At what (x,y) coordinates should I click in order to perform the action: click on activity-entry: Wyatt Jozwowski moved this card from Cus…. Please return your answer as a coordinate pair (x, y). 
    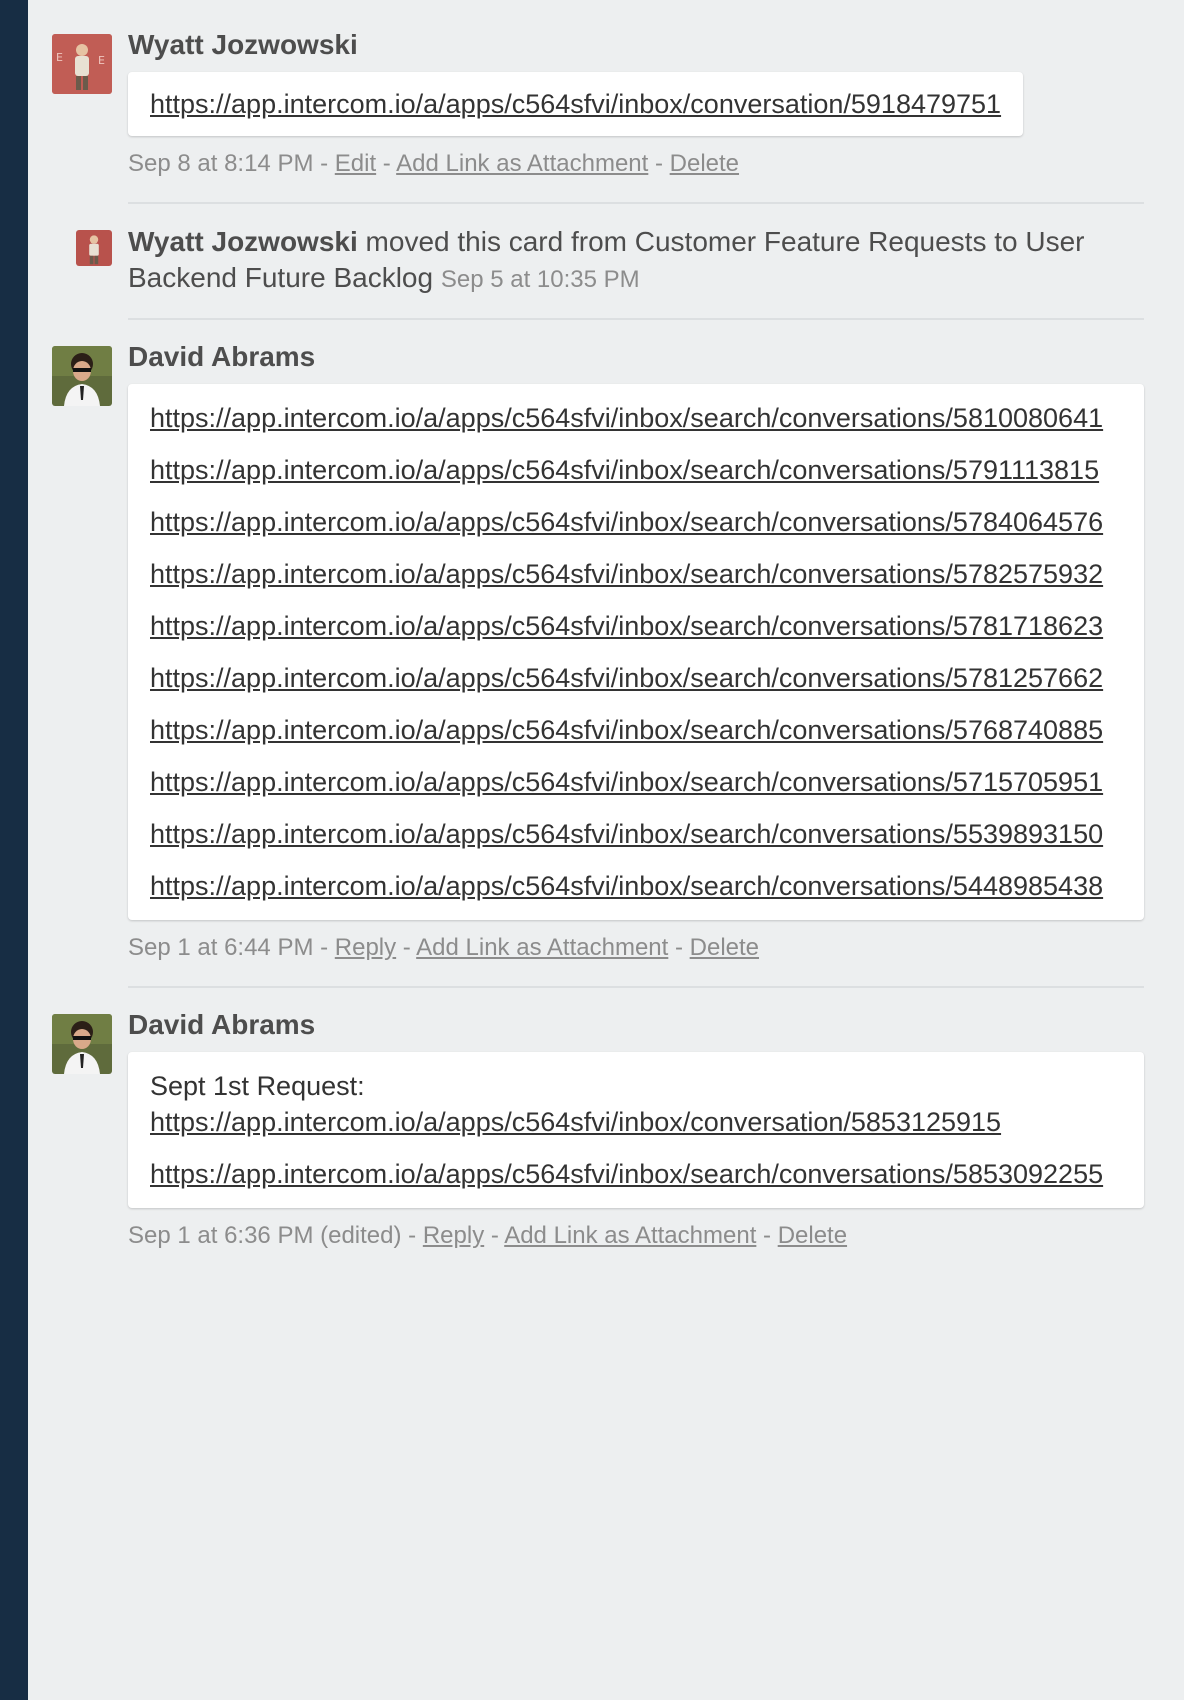
    Looking at the image, I should click on (598, 261).